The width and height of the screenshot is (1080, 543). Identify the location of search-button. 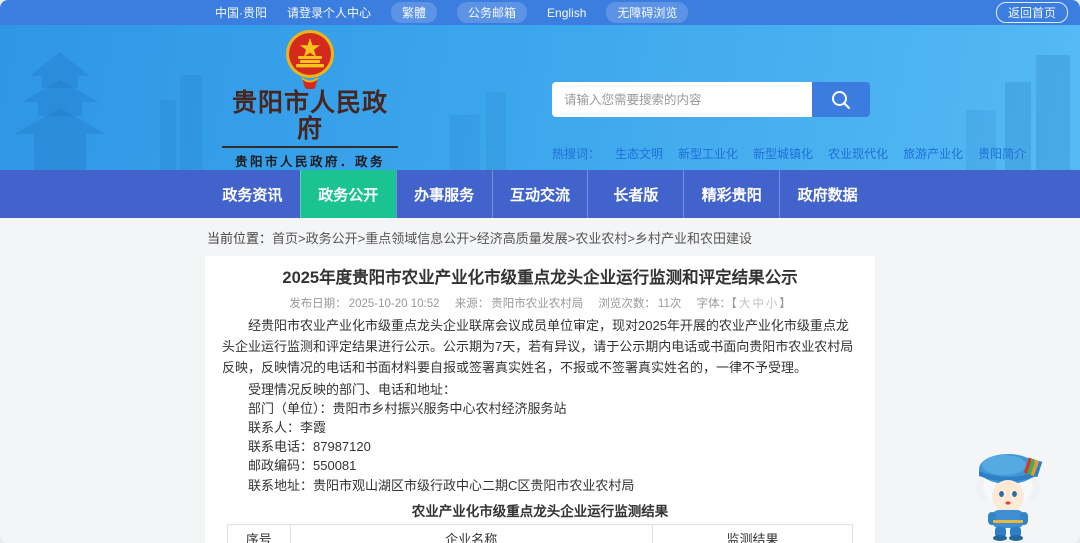
(841, 99).